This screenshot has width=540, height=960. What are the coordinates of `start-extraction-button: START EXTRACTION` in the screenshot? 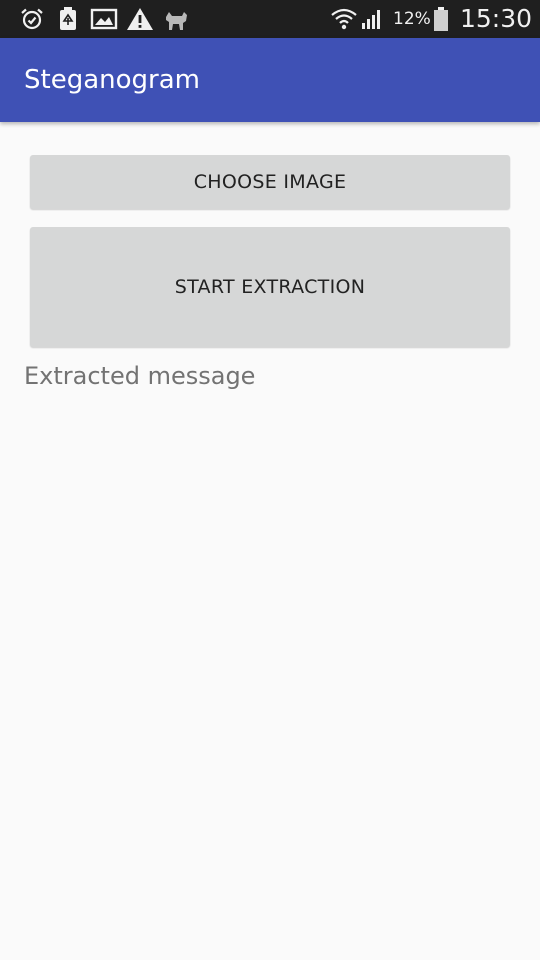 It's located at (270, 287).